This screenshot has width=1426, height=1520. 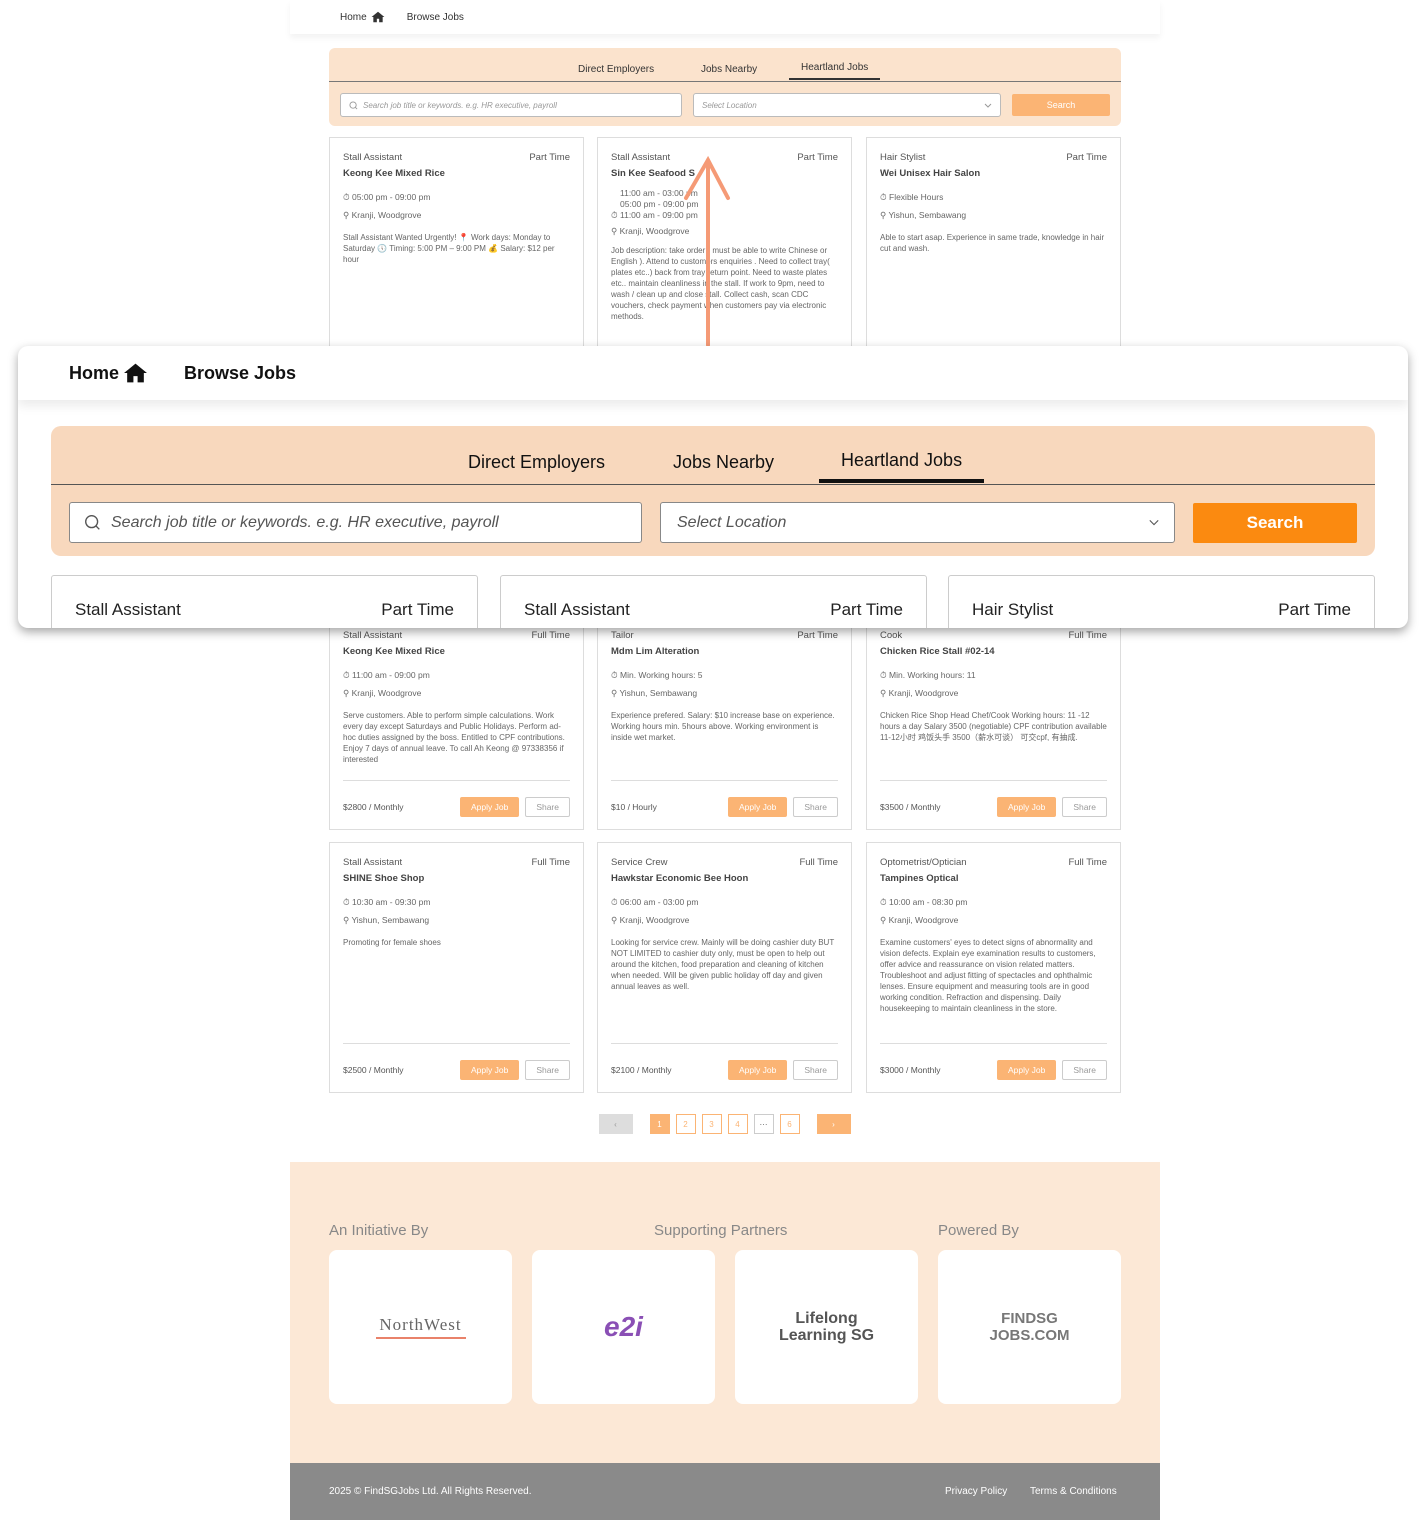 I want to click on tab-jobs-nearby: Jobs Nearby, so click(x=729, y=69).